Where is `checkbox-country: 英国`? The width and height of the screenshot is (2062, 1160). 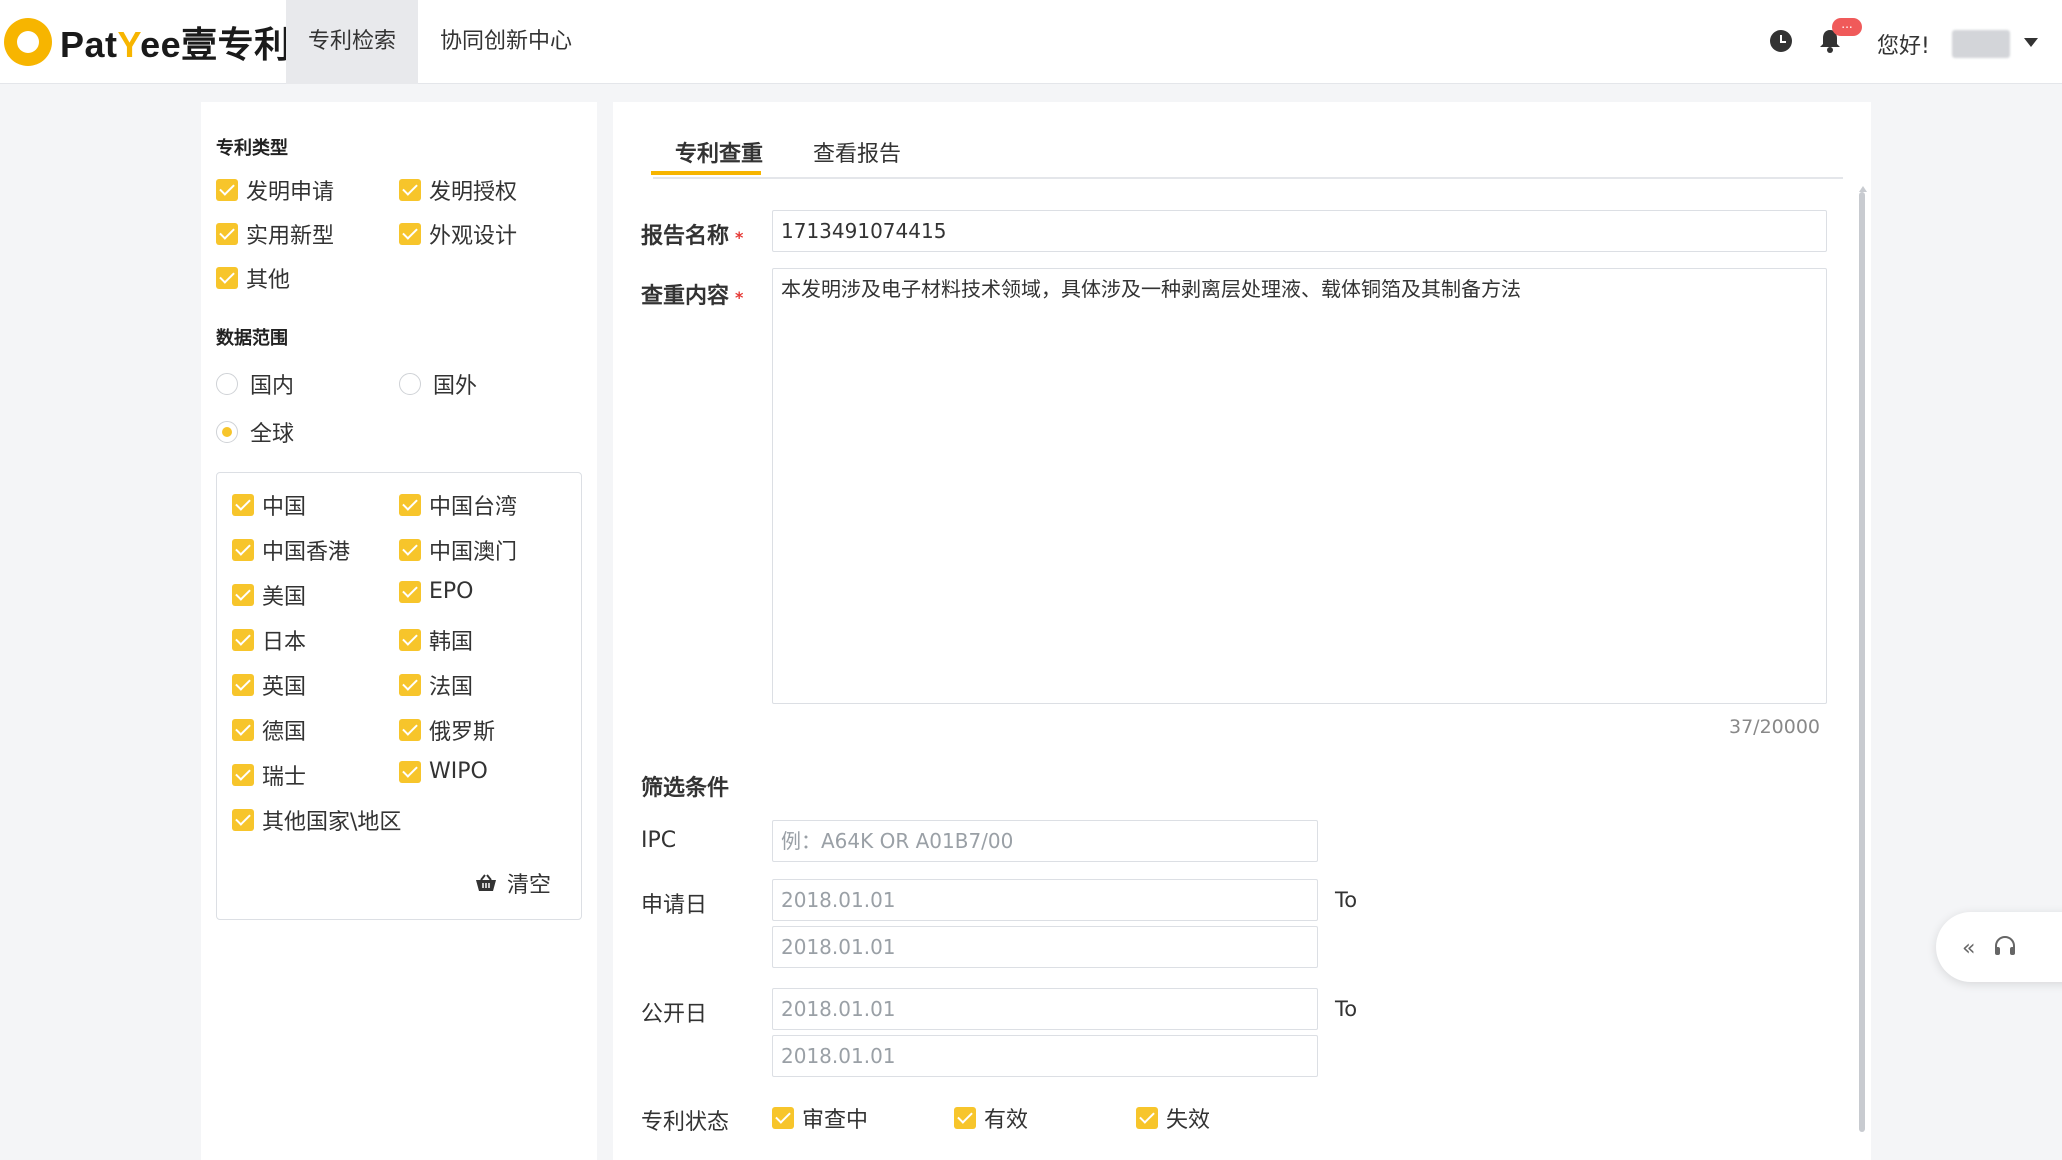
checkbox-country: 英国 is located at coordinates (269, 685).